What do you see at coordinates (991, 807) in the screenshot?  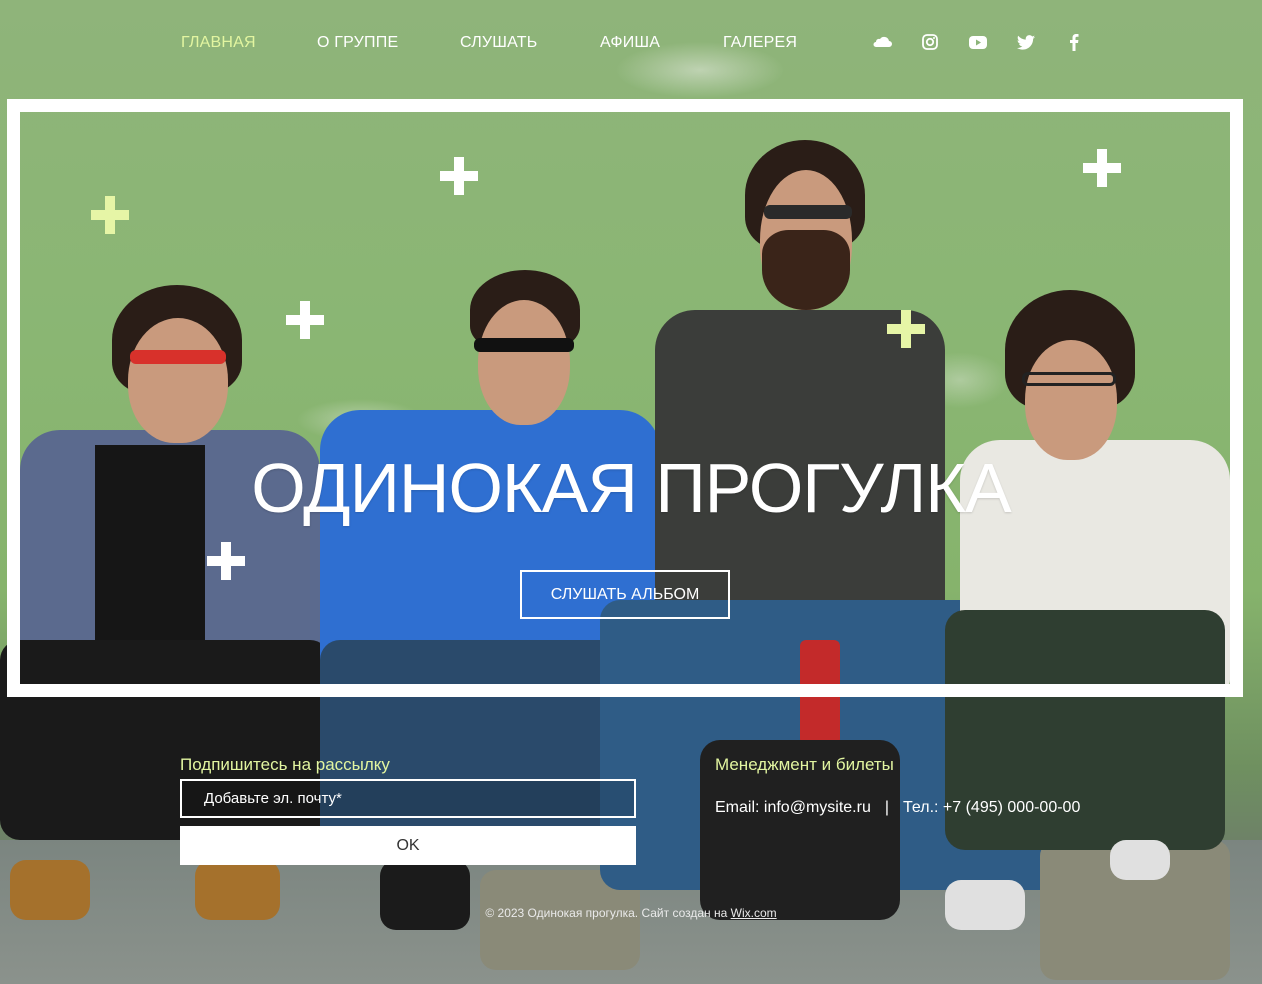 I see `contact-phone: Тел.: +7 (495) 000-00-00` at bounding box center [991, 807].